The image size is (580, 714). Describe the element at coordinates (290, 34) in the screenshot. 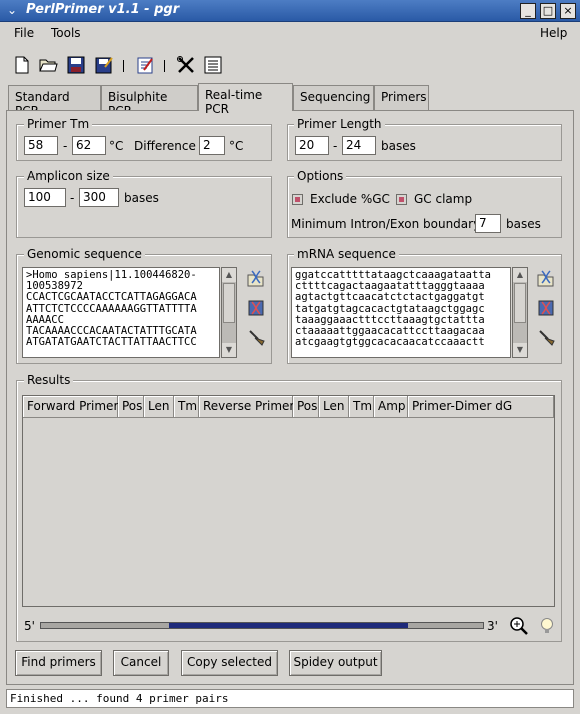

I see `menu-bar: File Tools Help` at that location.